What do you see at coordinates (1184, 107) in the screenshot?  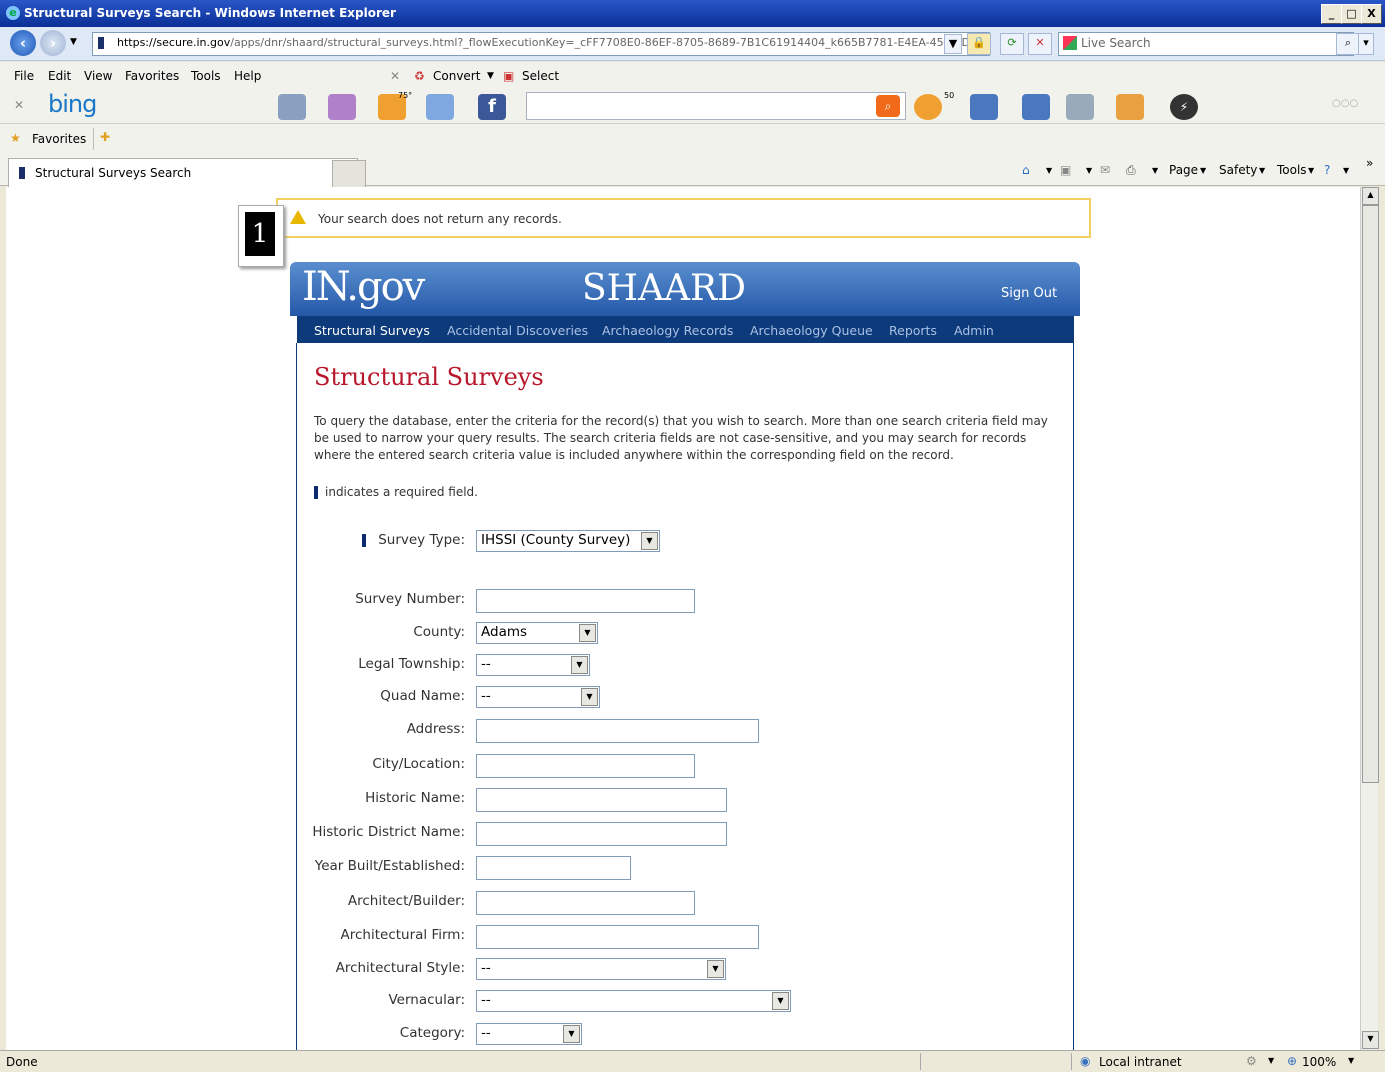 I see `power-icon: ⚡` at bounding box center [1184, 107].